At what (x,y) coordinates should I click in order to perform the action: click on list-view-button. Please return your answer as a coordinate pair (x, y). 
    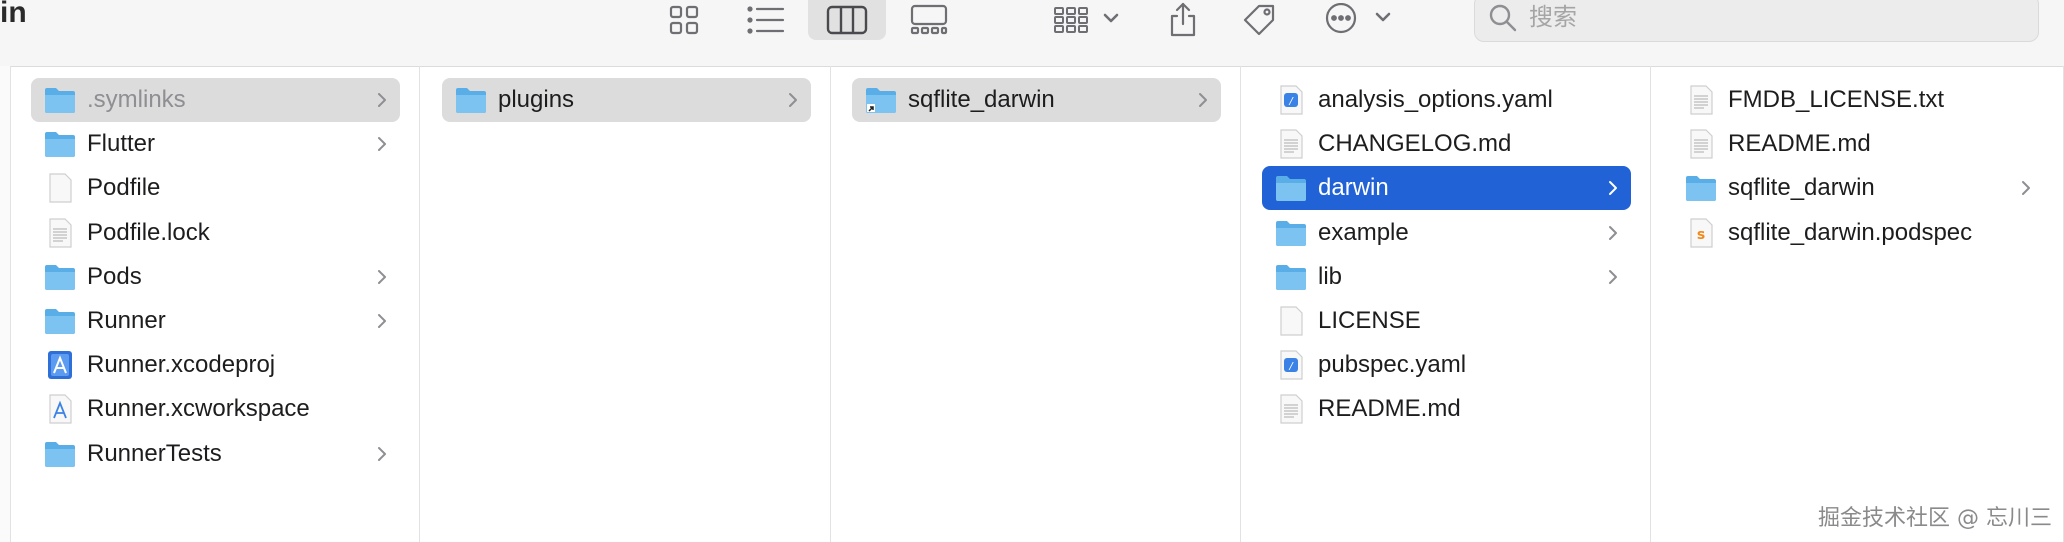
    Looking at the image, I should click on (766, 20).